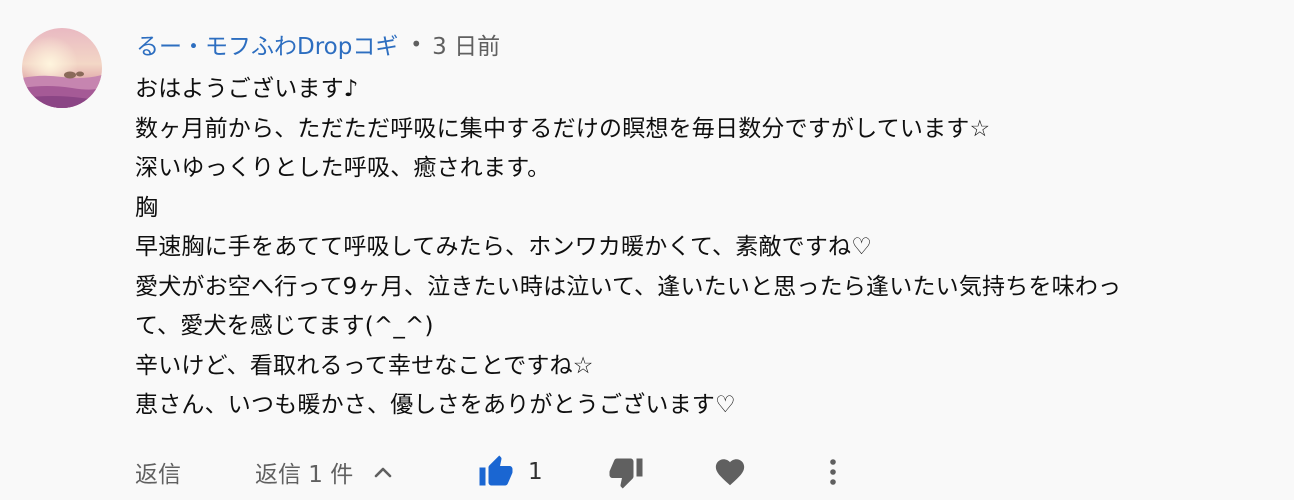 The height and width of the screenshot is (500, 1294). Describe the element at coordinates (647, 472) in the screenshot. I see `comment-actions: 返信 返信 1 件 1` at that location.